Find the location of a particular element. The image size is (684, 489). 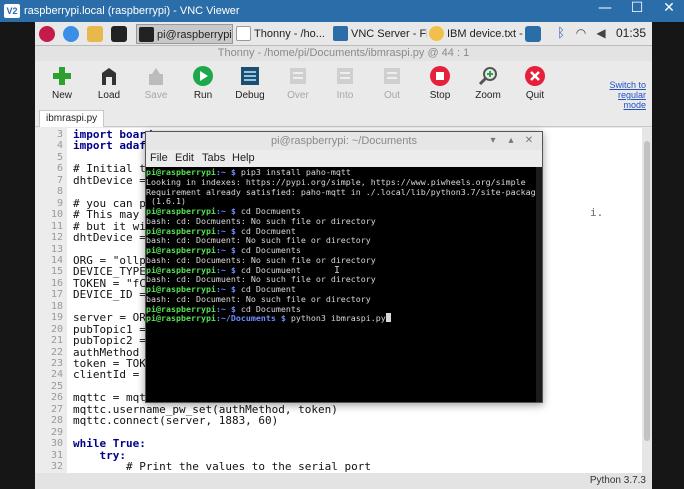

prompt-path: :~/Documents $ is located at coordinates (250, 318).